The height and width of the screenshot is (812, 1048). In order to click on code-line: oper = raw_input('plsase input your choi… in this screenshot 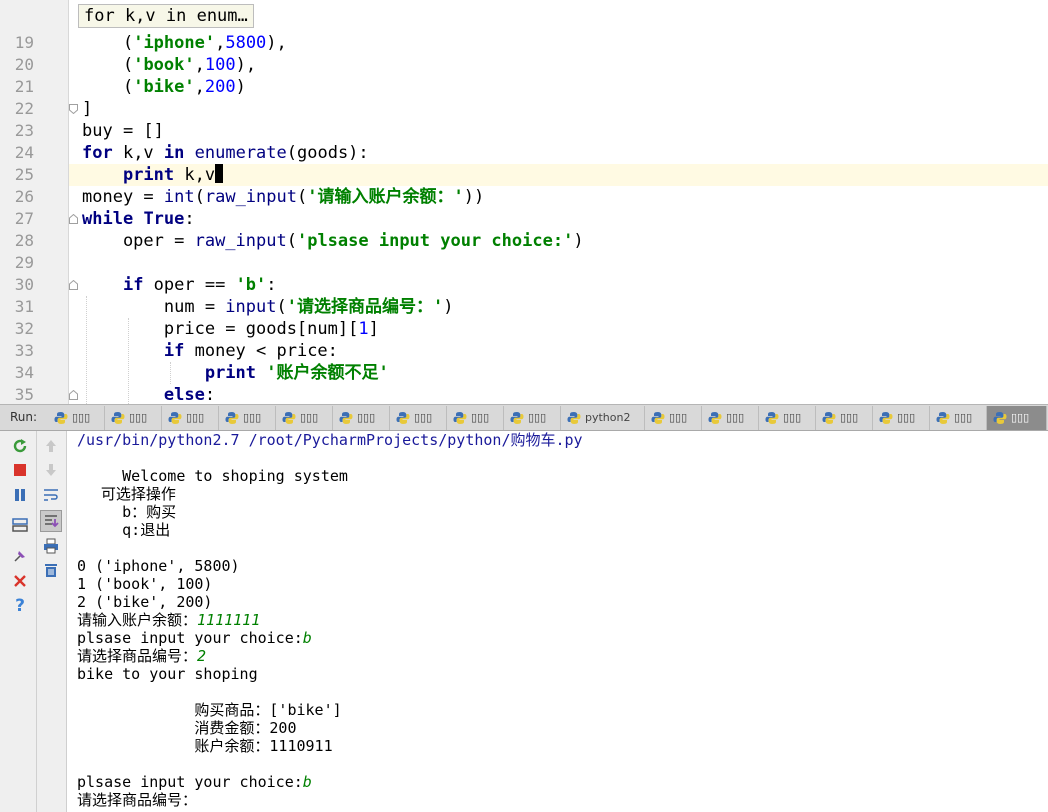, I will do `click(333, 241)`.